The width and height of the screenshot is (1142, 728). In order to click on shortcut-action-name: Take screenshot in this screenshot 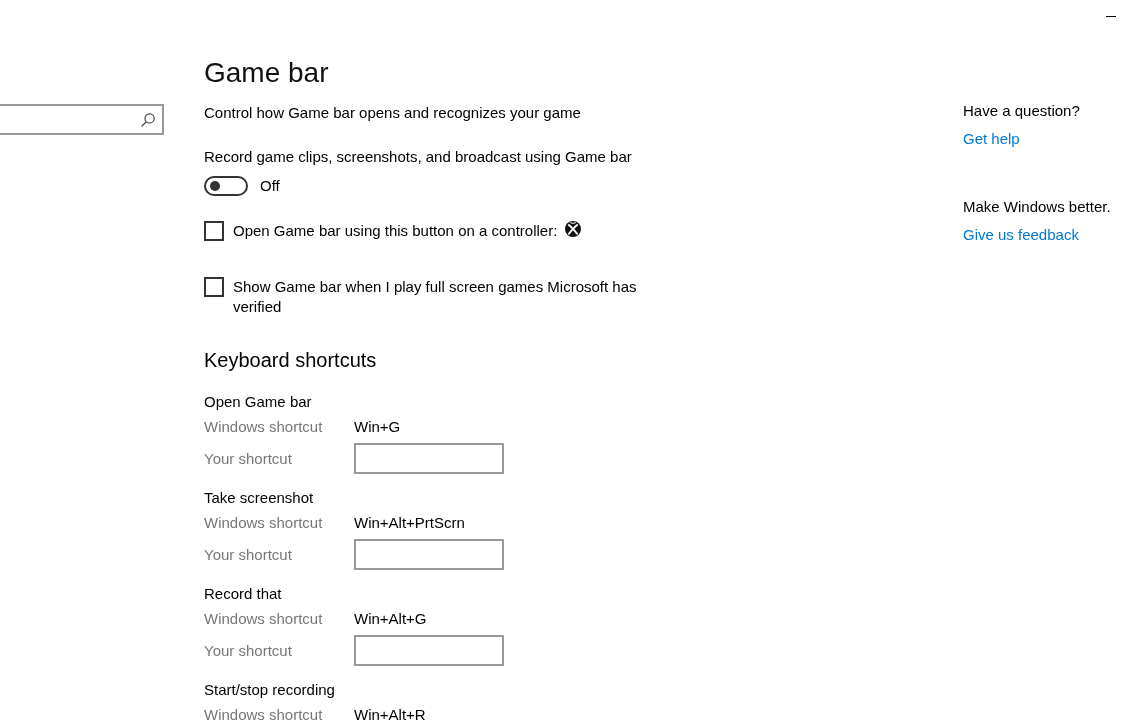, I will do `click(259, 498)`.